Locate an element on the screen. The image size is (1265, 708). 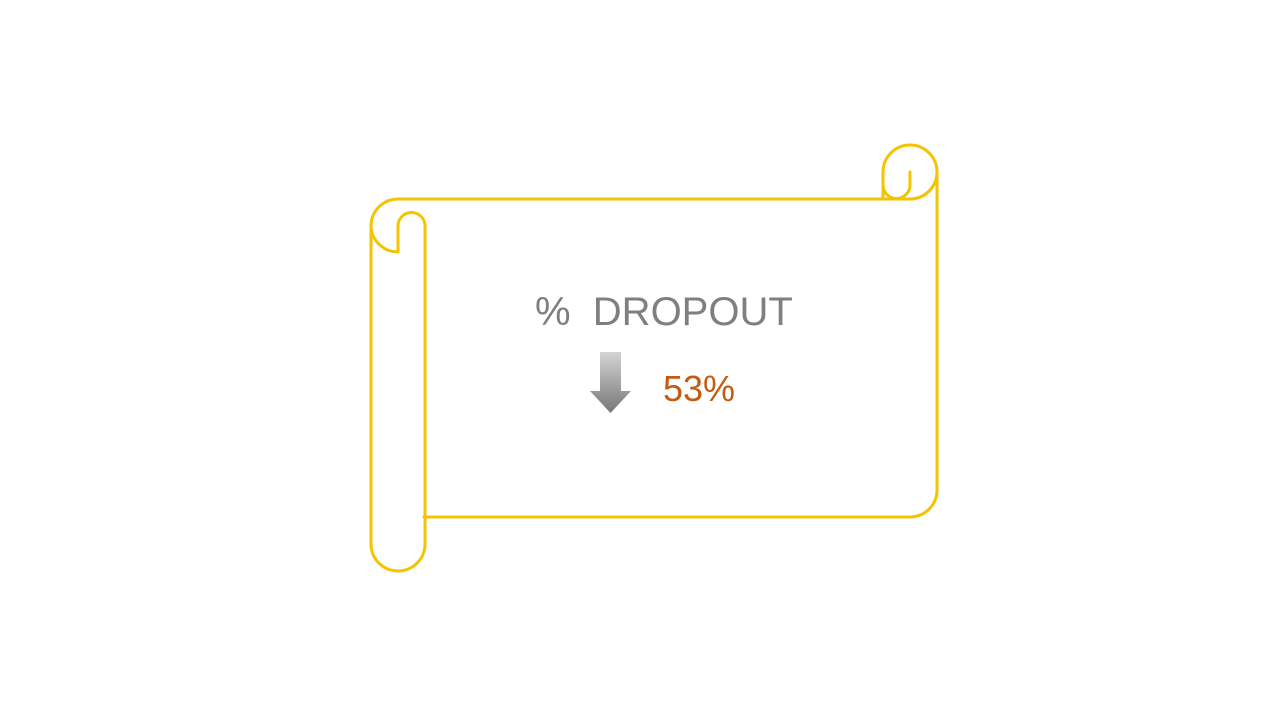
dropout-percentage: 53% is located at coordinates (699, 388).